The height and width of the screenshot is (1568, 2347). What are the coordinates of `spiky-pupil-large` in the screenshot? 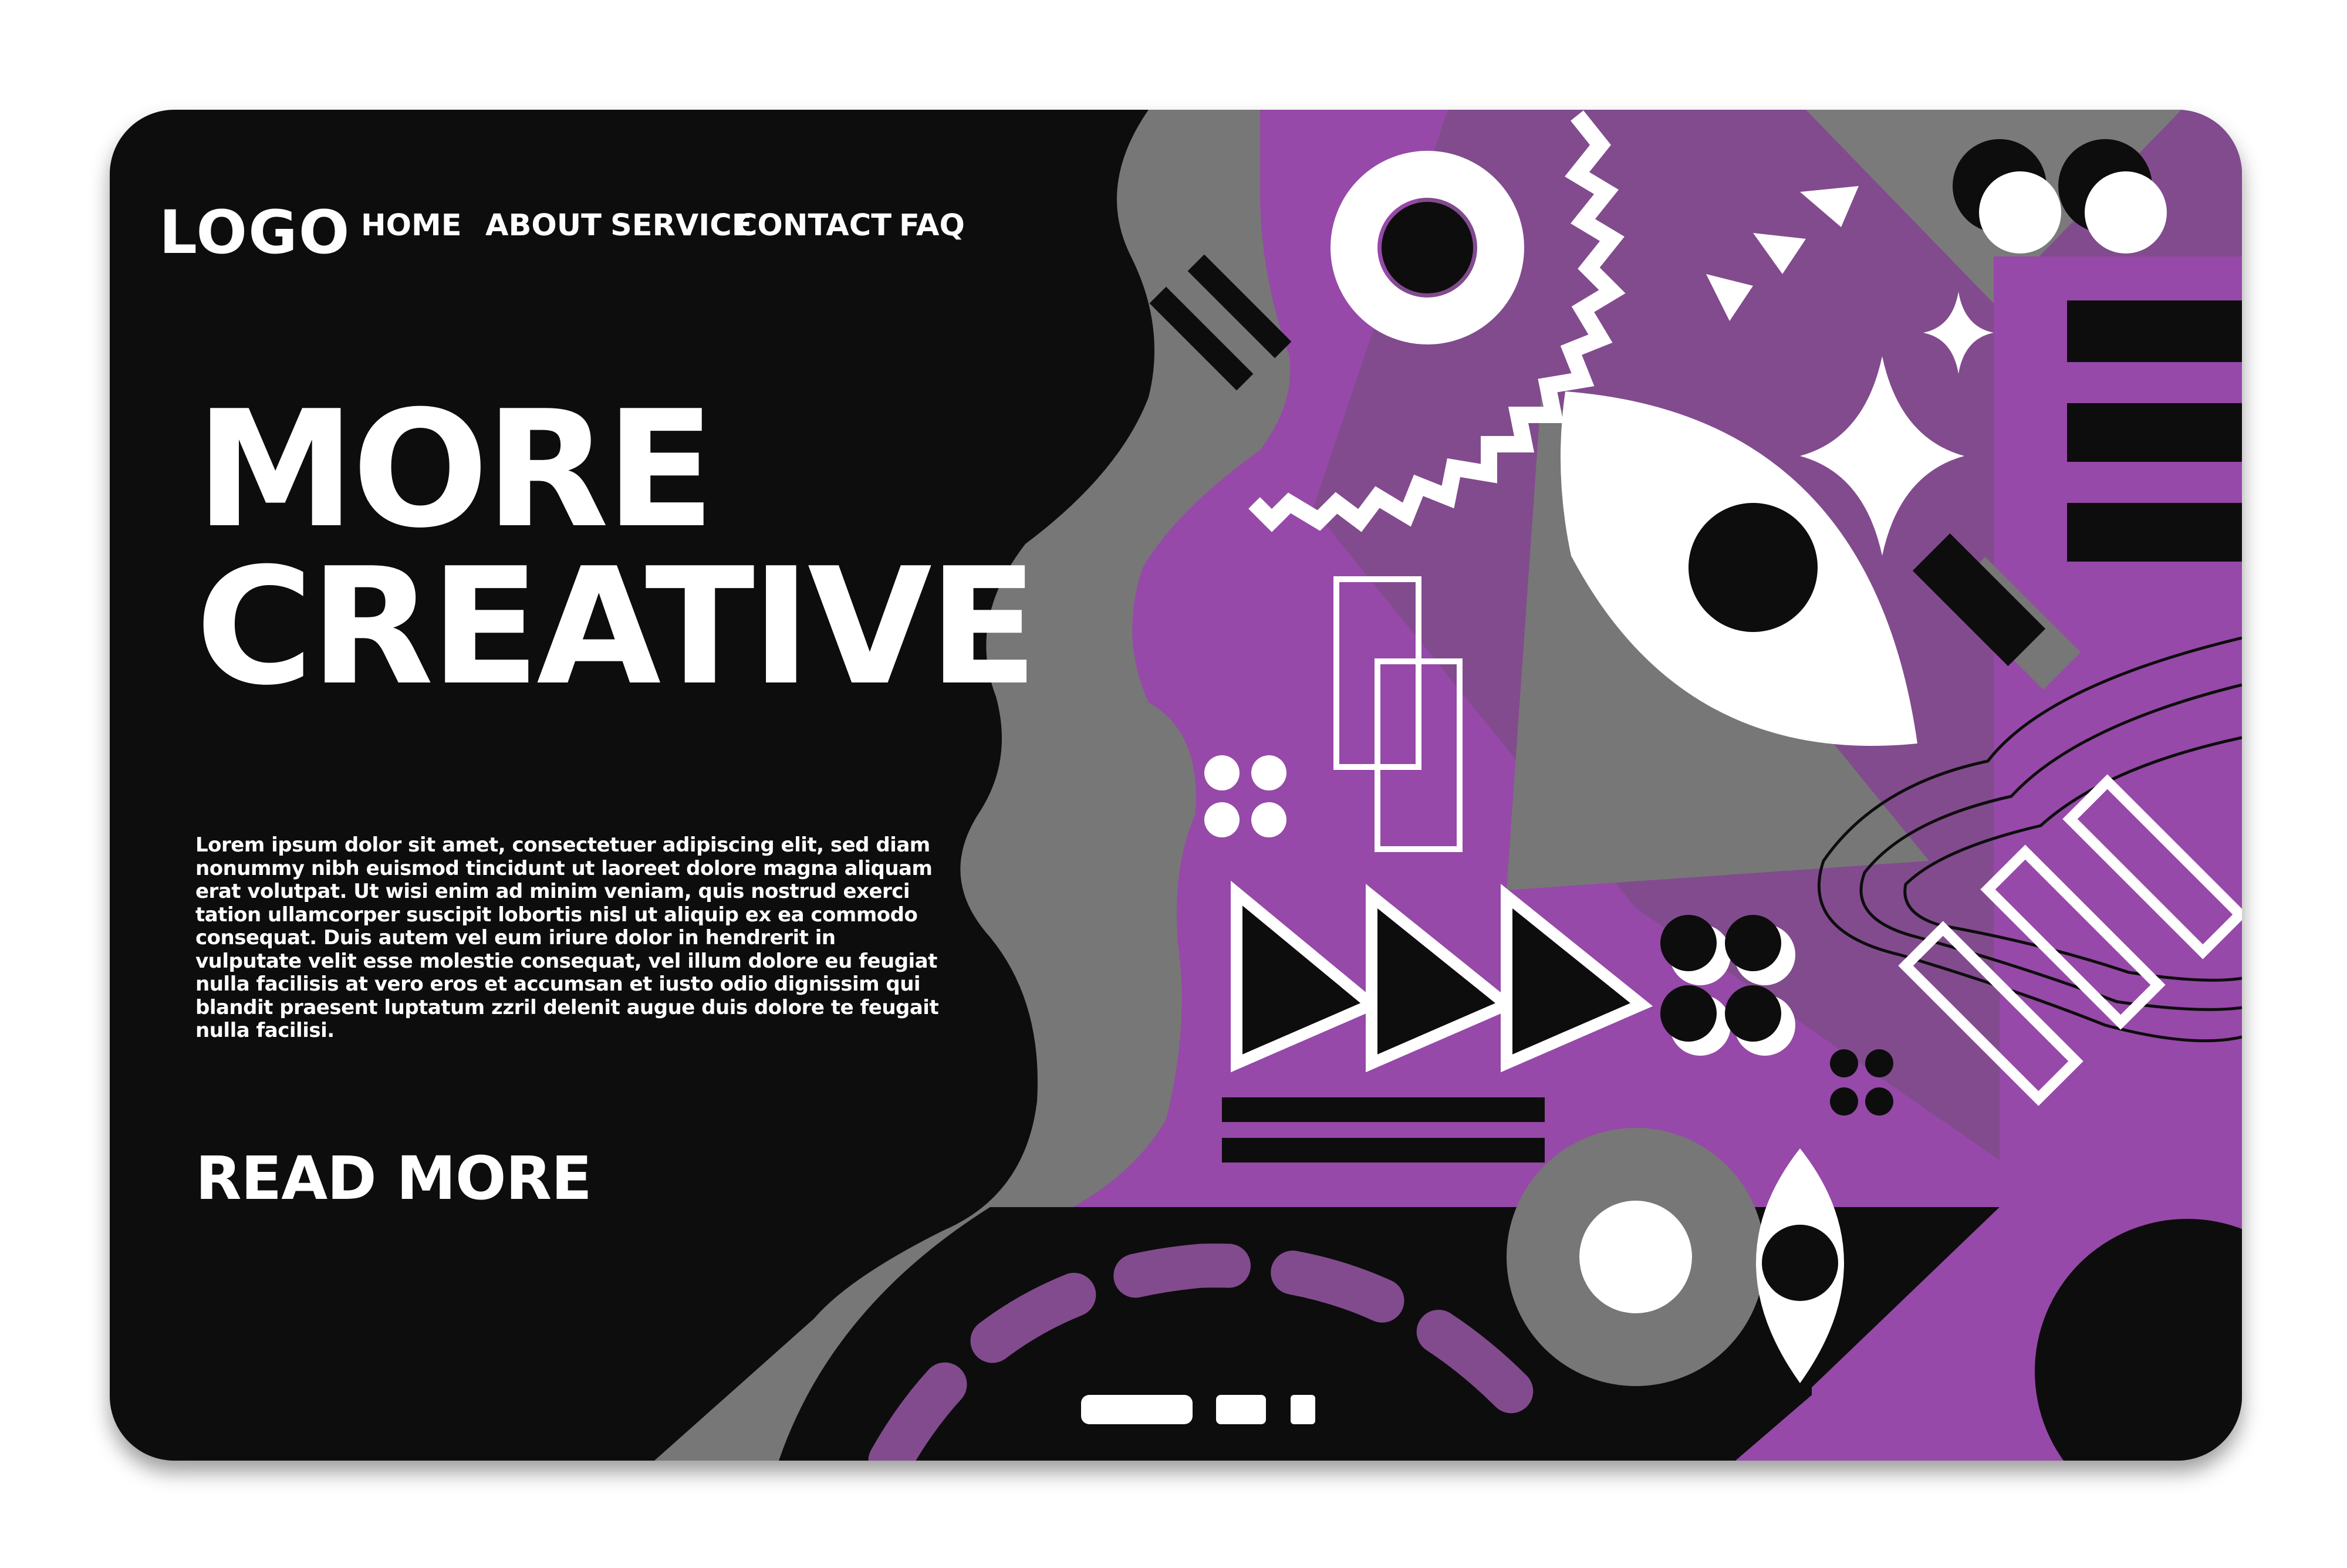 It's located at (1753, 567).